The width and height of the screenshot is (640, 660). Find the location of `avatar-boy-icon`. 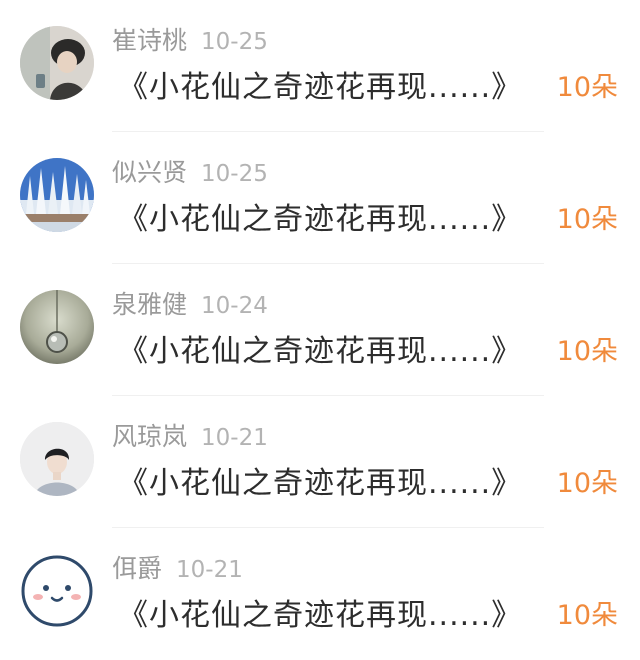

avatar-boy-icon is located at coordinates (57, 459).